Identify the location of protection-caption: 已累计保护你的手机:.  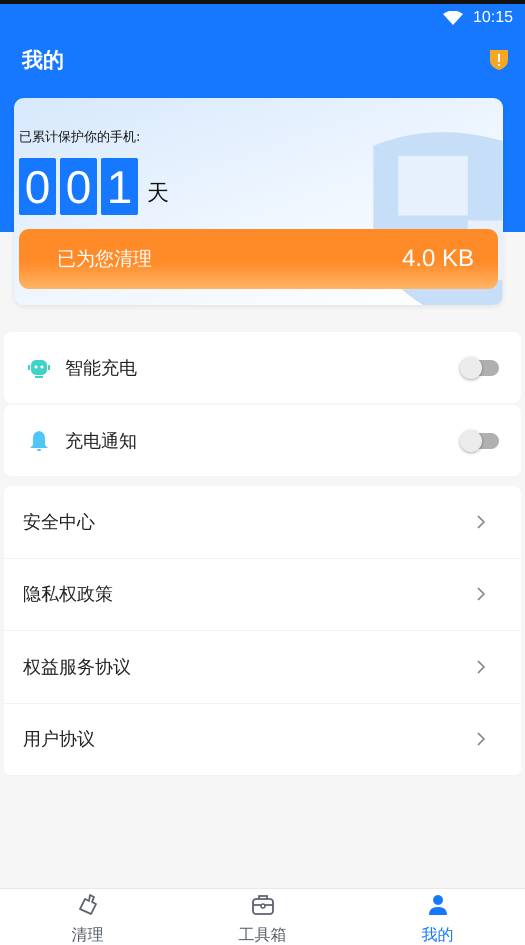
(80, 137).